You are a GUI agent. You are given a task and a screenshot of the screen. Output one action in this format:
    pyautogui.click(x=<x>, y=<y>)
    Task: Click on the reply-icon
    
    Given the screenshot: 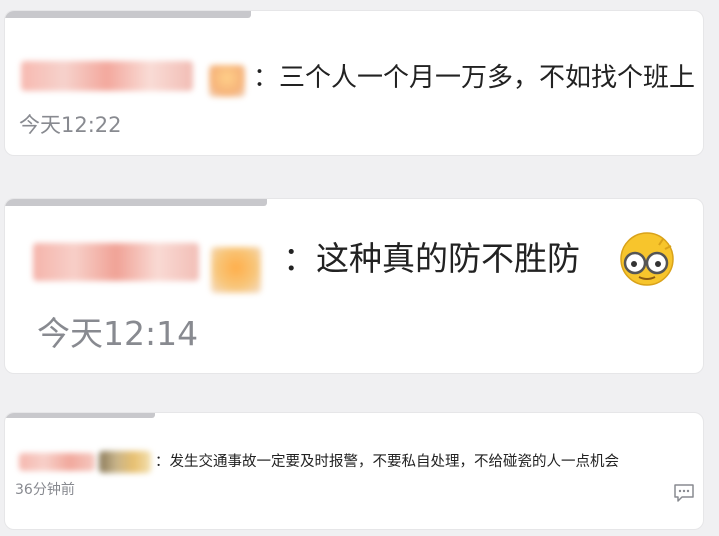 What is the action you would take?
    pyautogui.click(x=684, y=493)
    